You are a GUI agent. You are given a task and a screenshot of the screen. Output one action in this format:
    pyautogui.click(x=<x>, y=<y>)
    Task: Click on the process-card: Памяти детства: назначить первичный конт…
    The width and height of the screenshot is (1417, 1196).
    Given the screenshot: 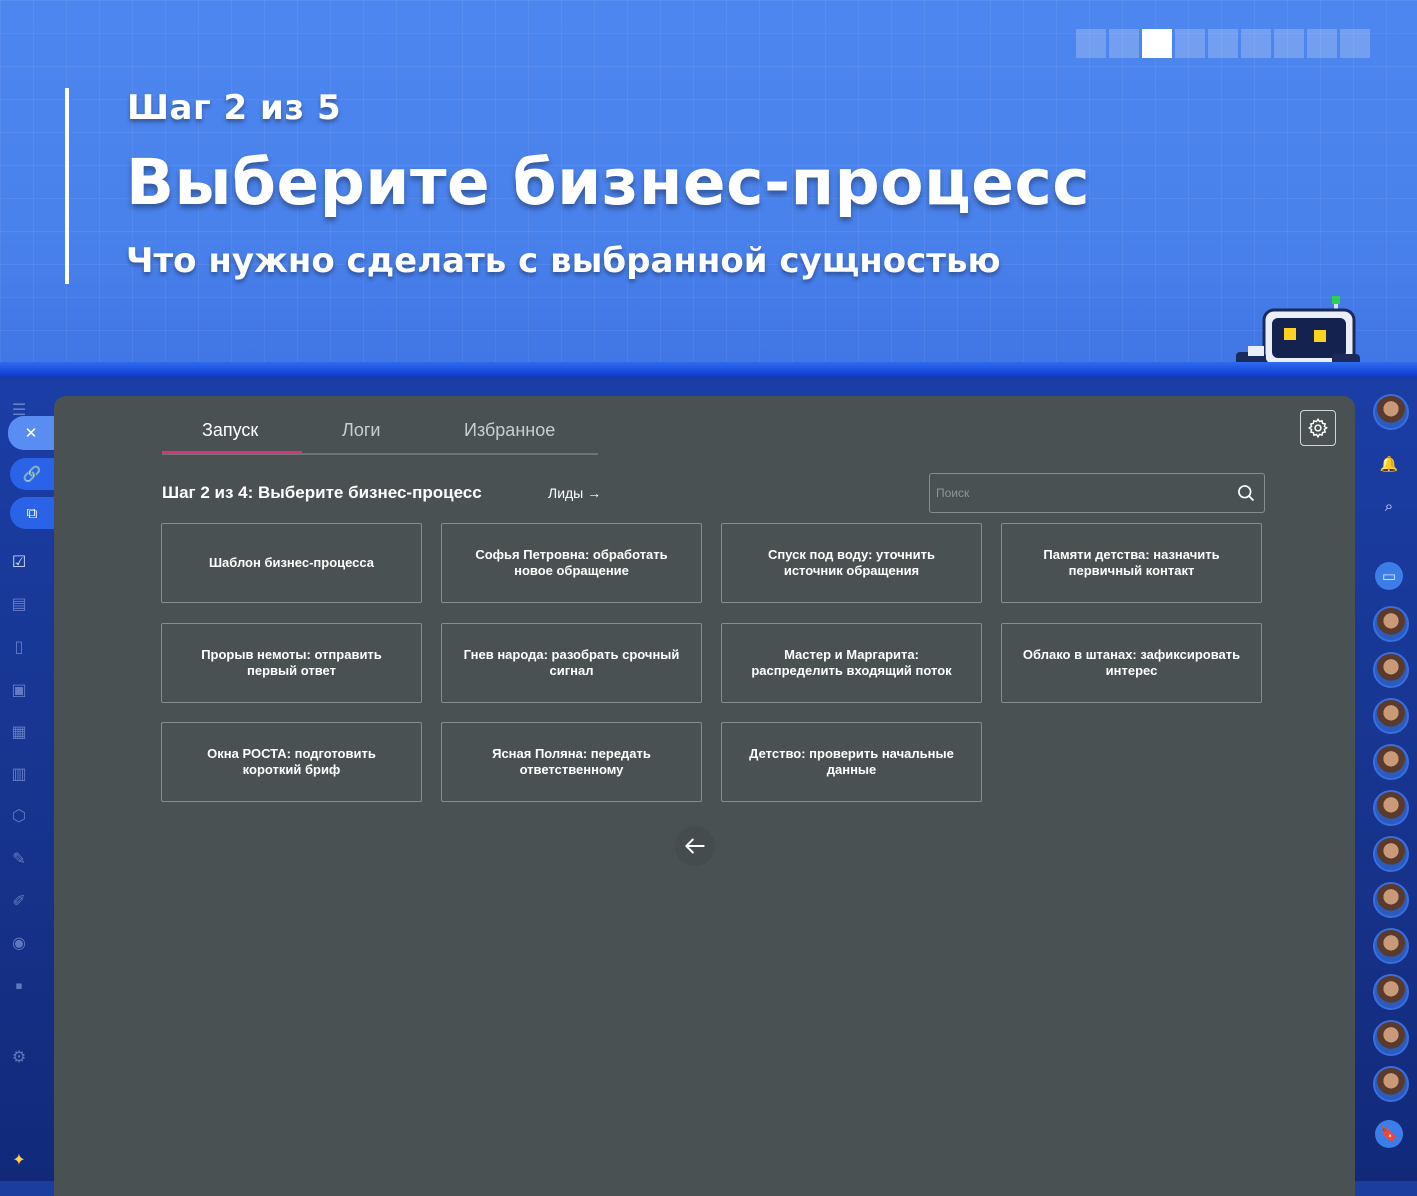 What is the action you would take?
    pyautogui.click(x=1131, y=563)
    